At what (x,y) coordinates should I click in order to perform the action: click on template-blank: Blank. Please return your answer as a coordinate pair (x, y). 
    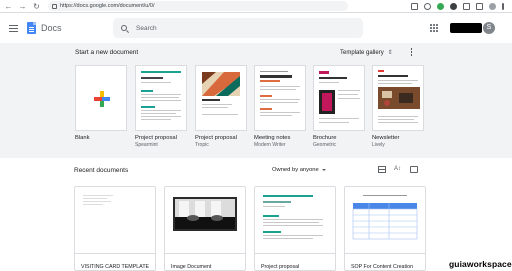
    Looking at the image, I should click on (101, 103).